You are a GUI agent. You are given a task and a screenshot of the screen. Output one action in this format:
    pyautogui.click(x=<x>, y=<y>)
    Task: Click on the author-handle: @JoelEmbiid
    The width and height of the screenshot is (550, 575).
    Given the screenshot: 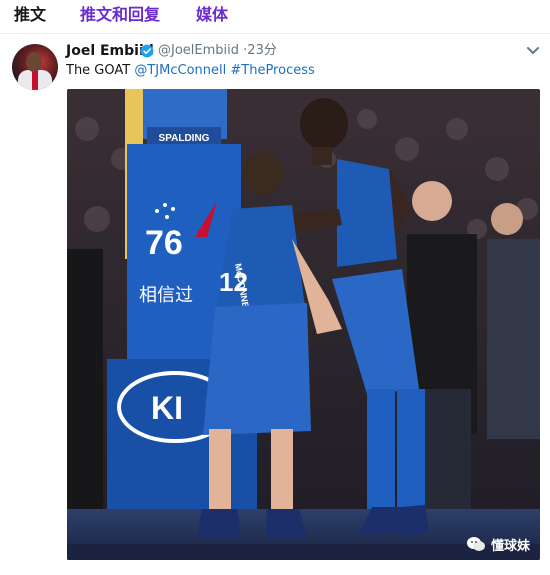 What is the action you would take?
    pyautogui.click(x=198, y=50)
    